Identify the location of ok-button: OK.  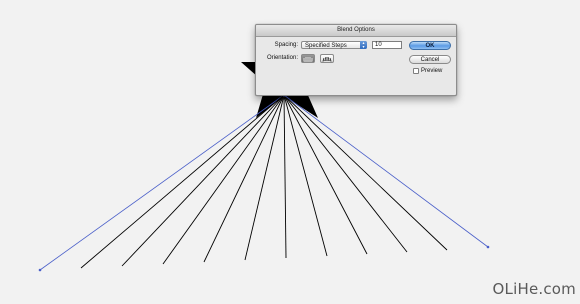
(430, 45).